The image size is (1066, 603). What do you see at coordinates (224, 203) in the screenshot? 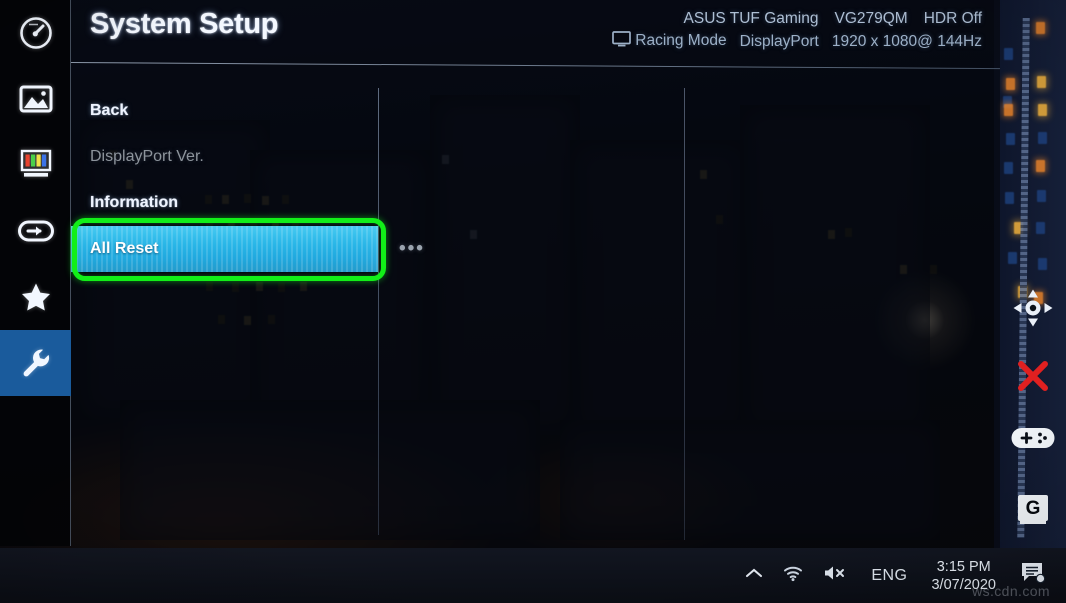
I see `menu-item-information: Information` at bounding box center [224, 203].